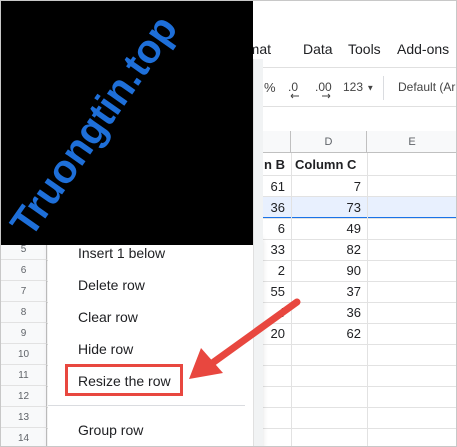 The image size is (457, 447). Describe the element at coordinates (329, 333) in the screenshot. I see `table-cell: 62` at that location.